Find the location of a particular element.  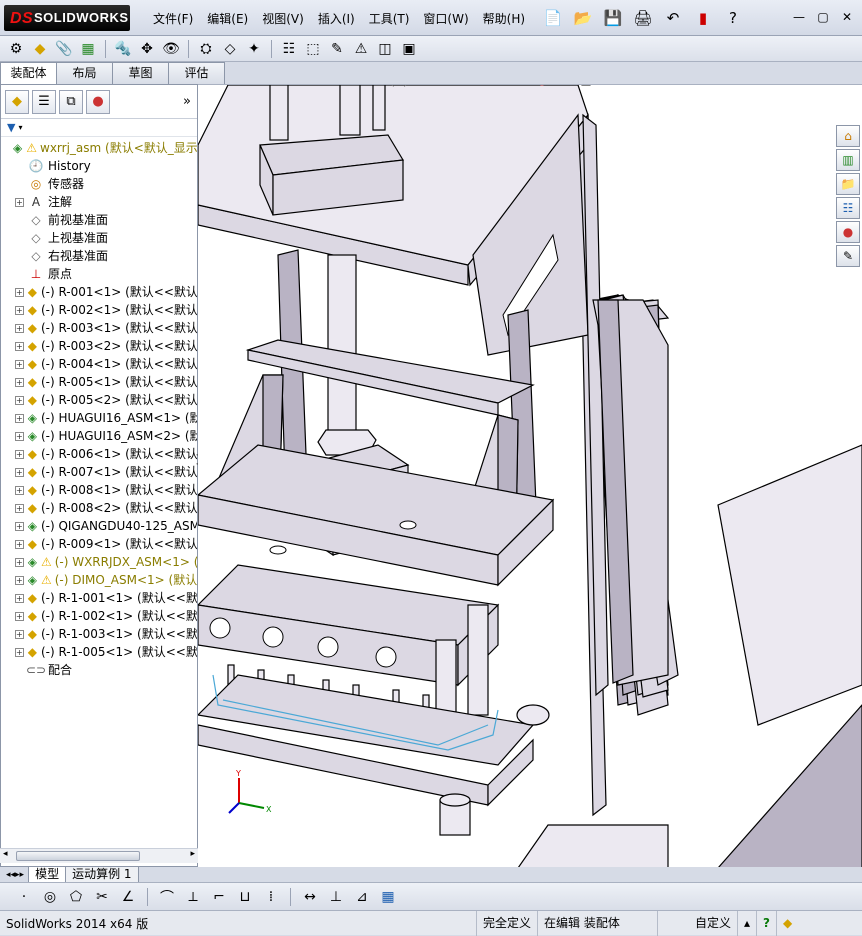

bill-of-materials-icon: ☷ is located at coordinates (289, 49).